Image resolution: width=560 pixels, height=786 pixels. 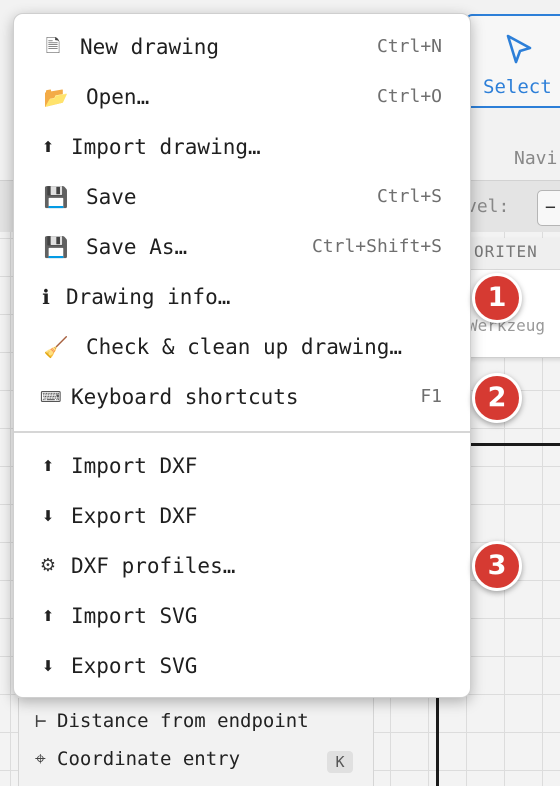 What do you see at coordinates (41, 721) in the screenshot?
I see `distance-endpoint-icon: ⊢` at bounding box center [41, 721].